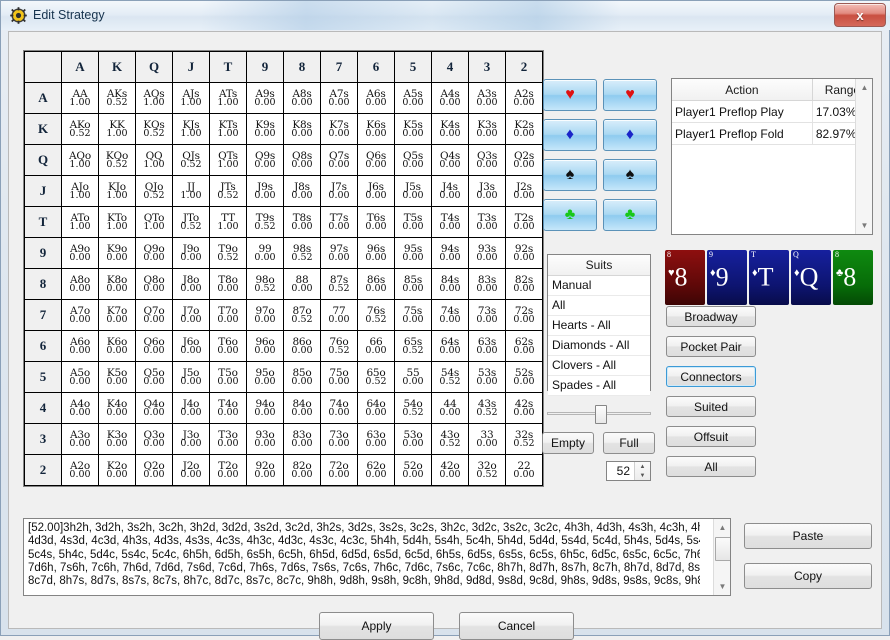  I want to click on count-spinner: 52 ▲ ▼, so click(628, 471).